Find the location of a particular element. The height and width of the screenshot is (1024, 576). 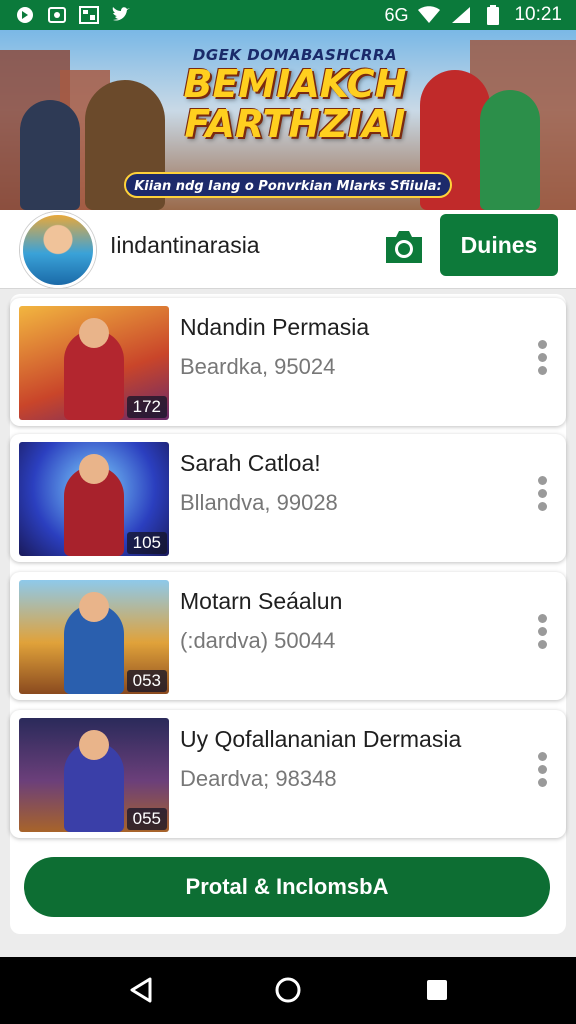

signal-icon is located at coordinates (461, 15).